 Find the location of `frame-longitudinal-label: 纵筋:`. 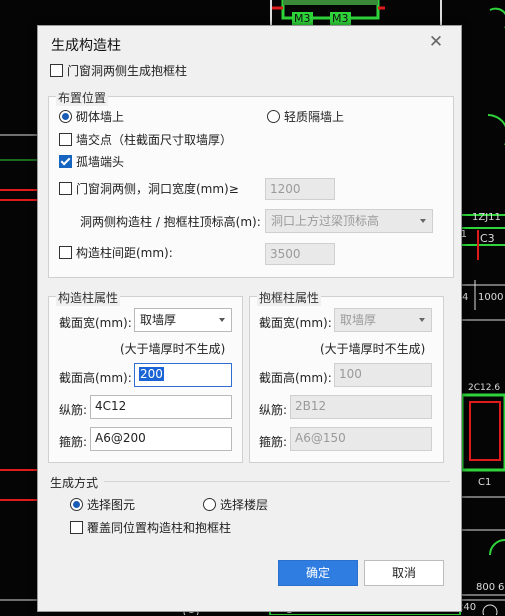

frame-longitudinal-label: 纵筋: is located at coordinates (273, 410).